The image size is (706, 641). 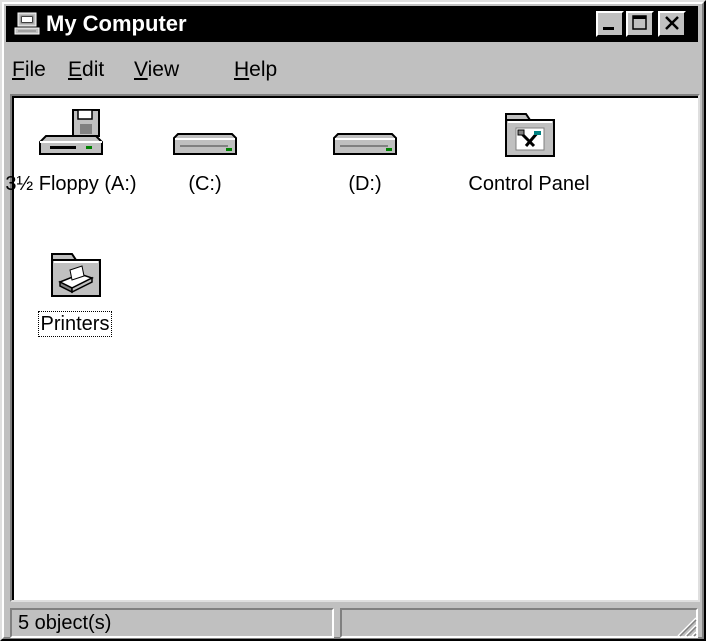 I want to click on menu-file: File, so click(x=29, y=70).